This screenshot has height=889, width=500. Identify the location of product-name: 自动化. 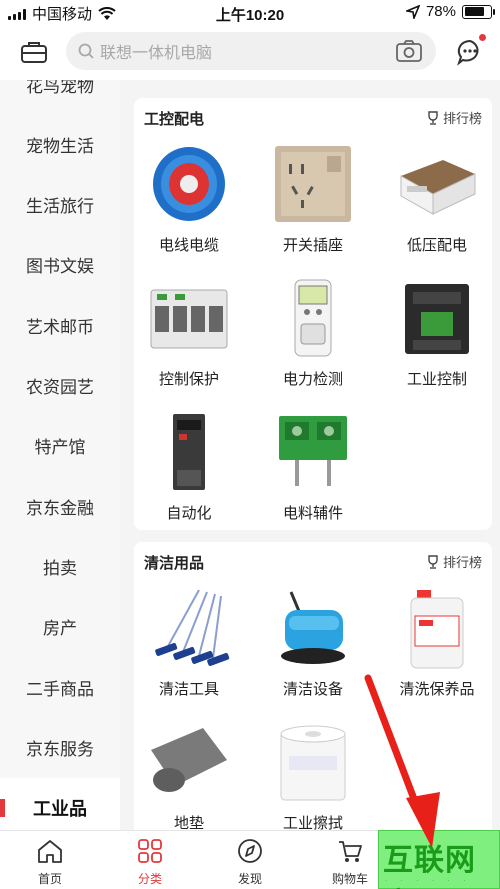
(189, 513).